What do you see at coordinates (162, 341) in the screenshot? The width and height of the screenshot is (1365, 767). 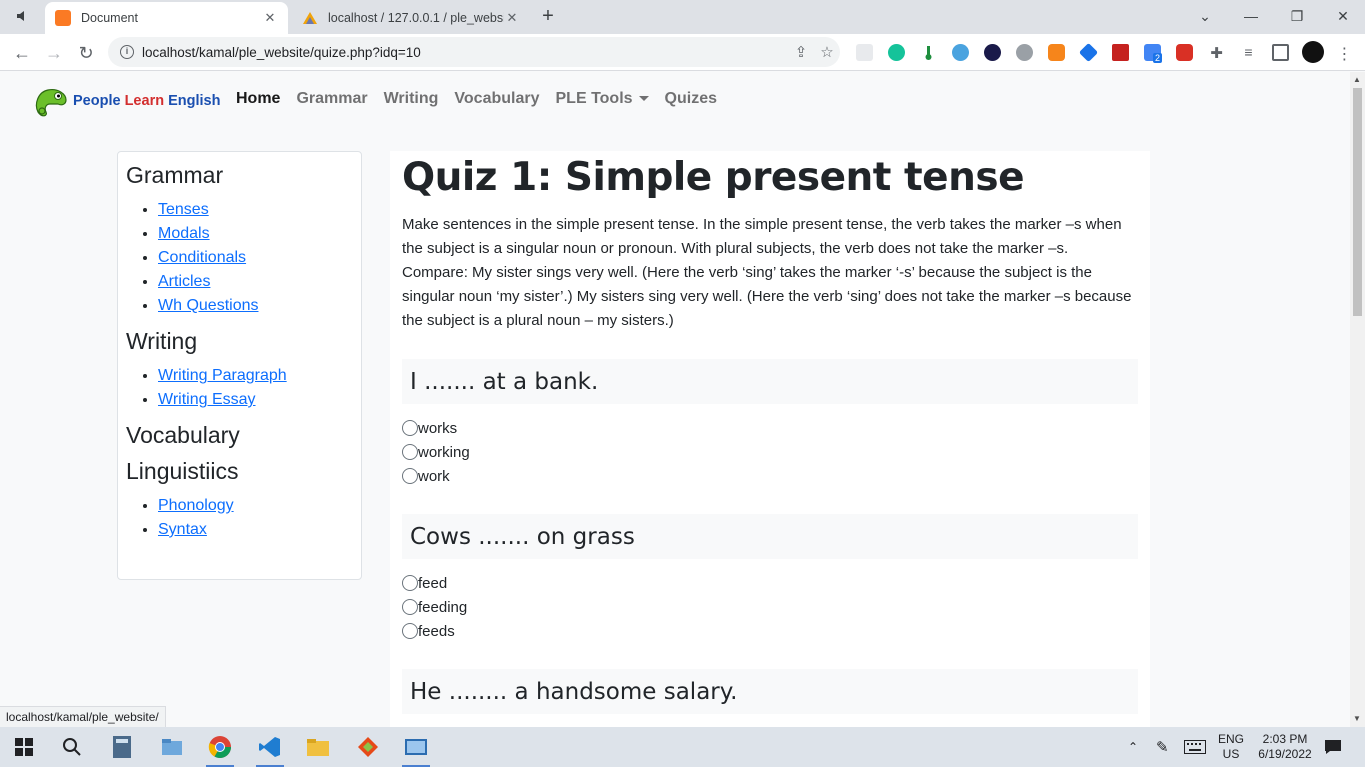 I see `sidebar-heading-writing: Writing` at bounding box center [162, 341].